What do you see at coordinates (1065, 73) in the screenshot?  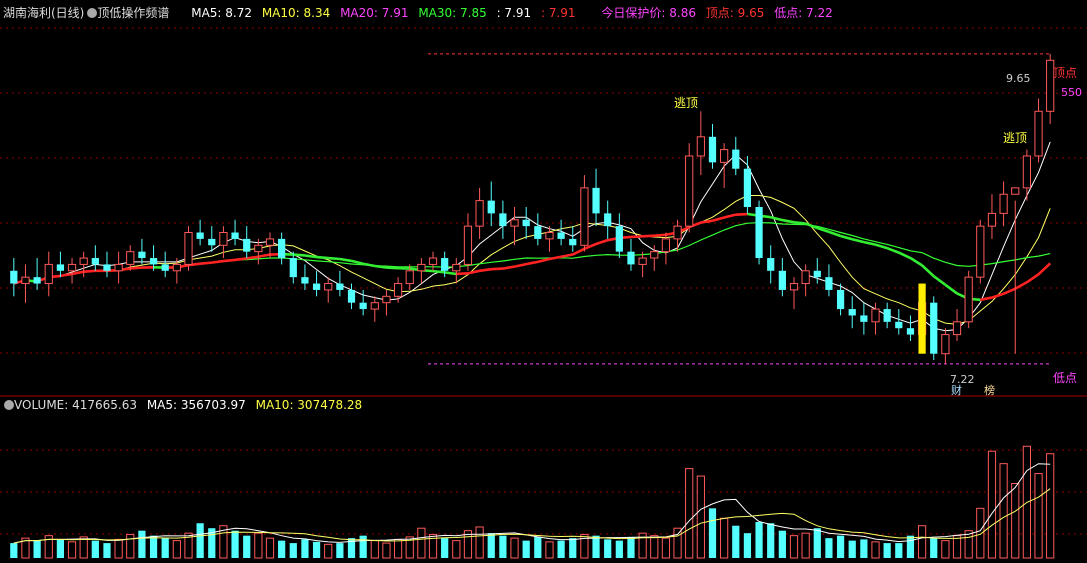 I see `top-point-label: 顶点` at bounding box center [1065, 73].